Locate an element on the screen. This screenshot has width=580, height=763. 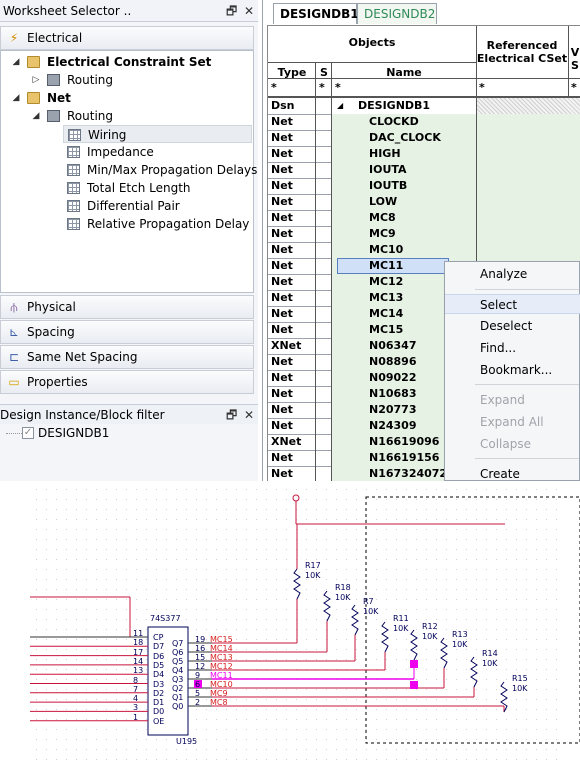
s-filter: * is located at coordinates (322, 88).